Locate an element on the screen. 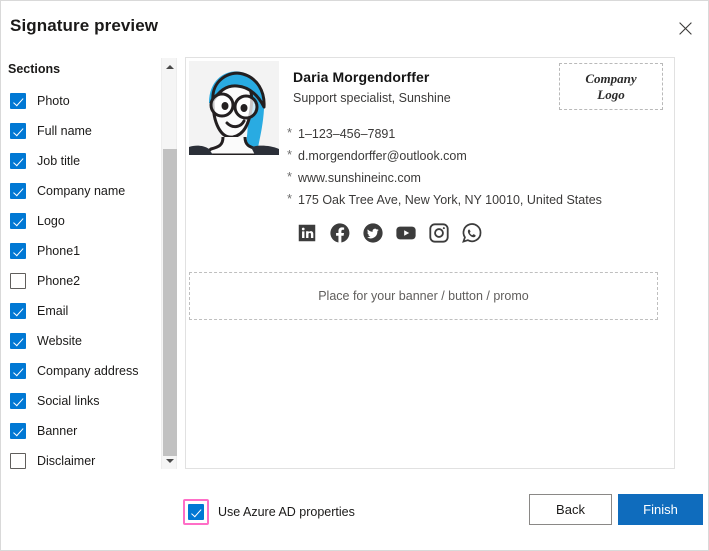 The image size is (709, 551). sections-scrollbar is located at coordinates (169, 263).